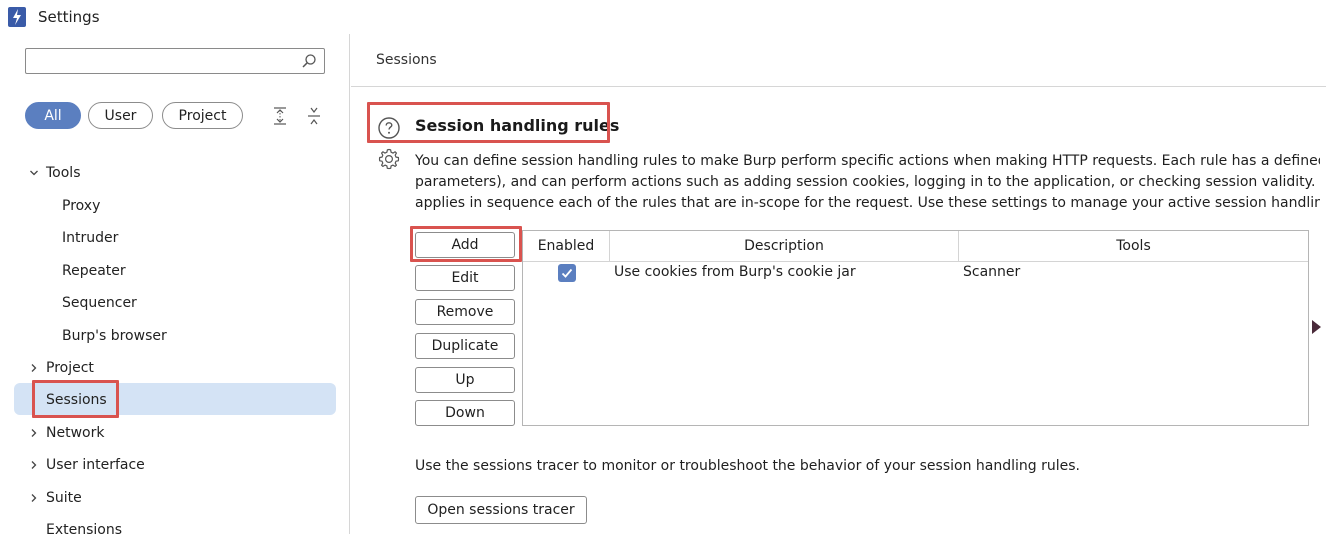  Describe the element at coordinates (389, 159) in the screenshot. I see `gear-icon` at that location.